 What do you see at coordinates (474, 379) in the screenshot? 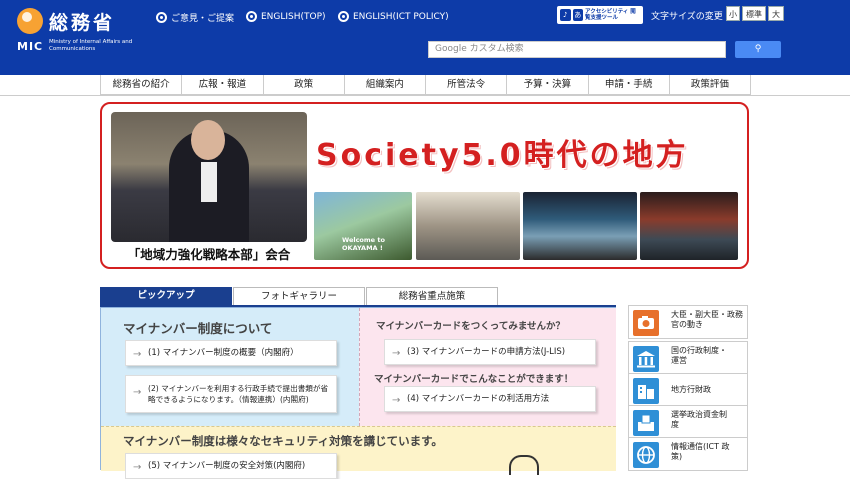
I see `mynumber-usage-heading: マイナンバーカードでこんなことができます！` at bounding box center [474, 379].